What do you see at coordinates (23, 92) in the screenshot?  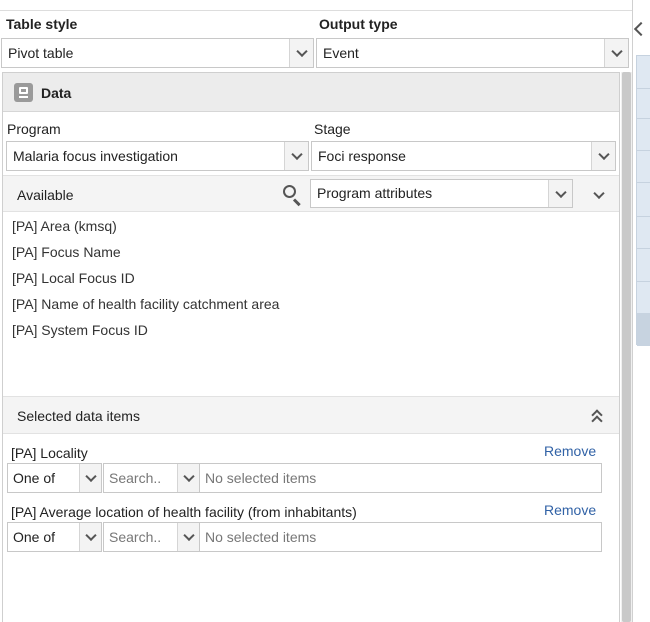 I see `data-panel-icon` at bounding box center [23, 92].